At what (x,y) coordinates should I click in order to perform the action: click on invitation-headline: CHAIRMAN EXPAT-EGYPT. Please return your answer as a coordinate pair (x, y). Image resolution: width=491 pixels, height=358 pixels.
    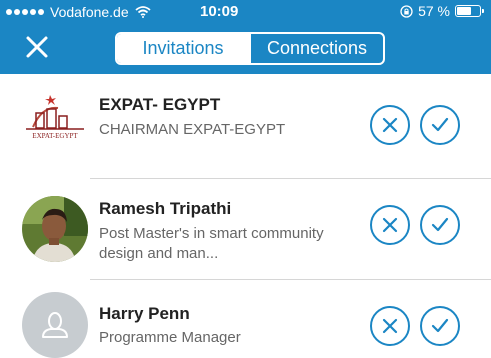
    Looking at the image, I should click on (192, 129).